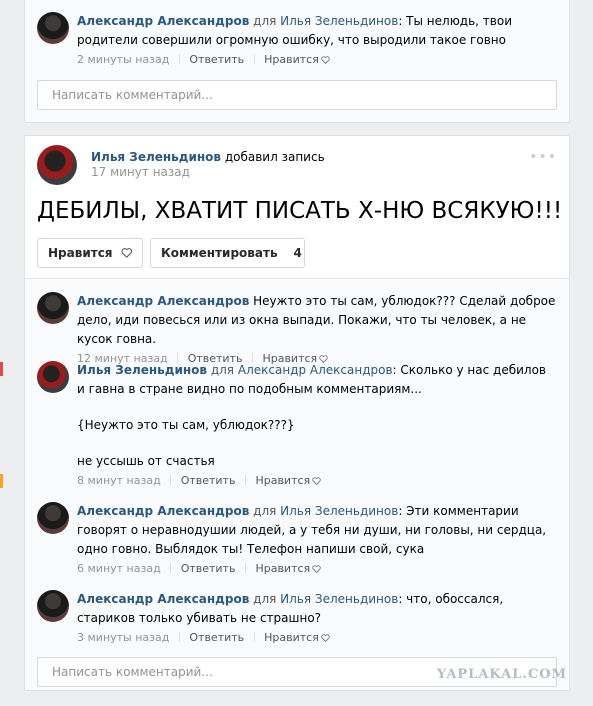 The image size is (593, 706). What do you see at coordinates (274, 157) in the screenshot?
I see `post-action: добавил запись` at bounding box center [274, 157].